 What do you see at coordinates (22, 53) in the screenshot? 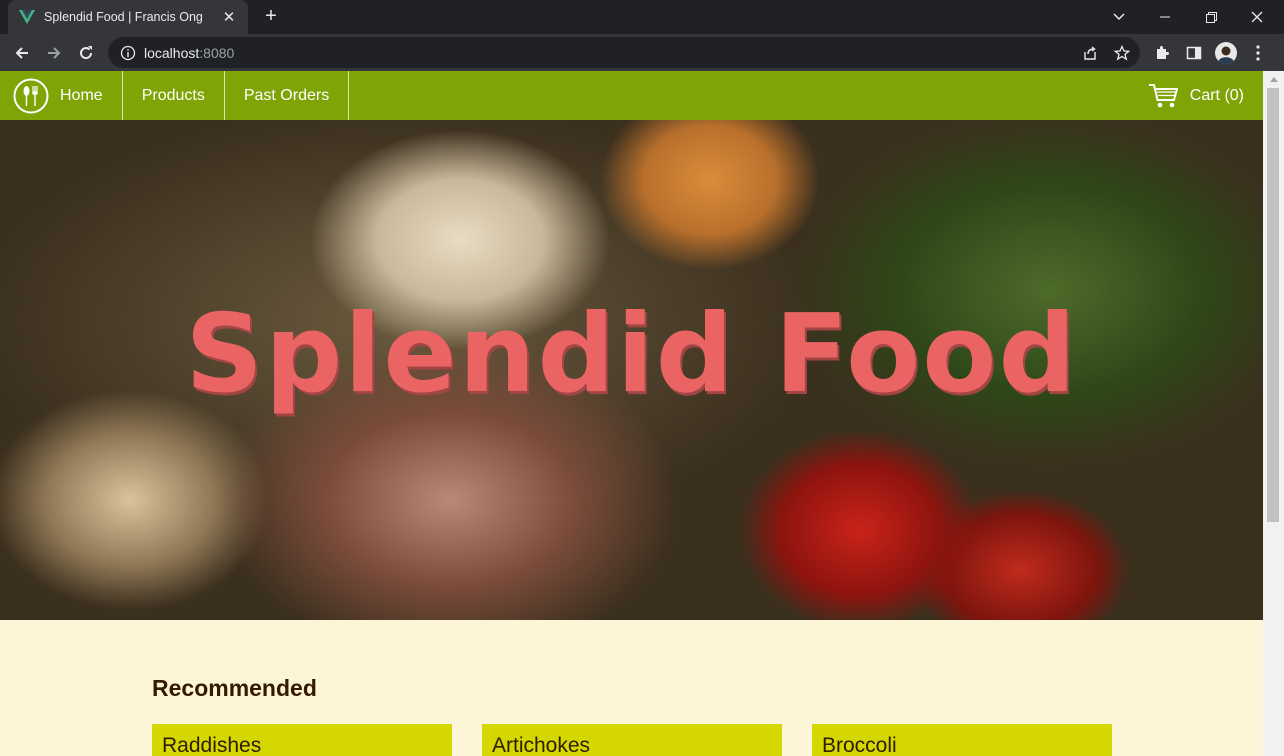
I see `back-icon` at bounding box center [22, 53].